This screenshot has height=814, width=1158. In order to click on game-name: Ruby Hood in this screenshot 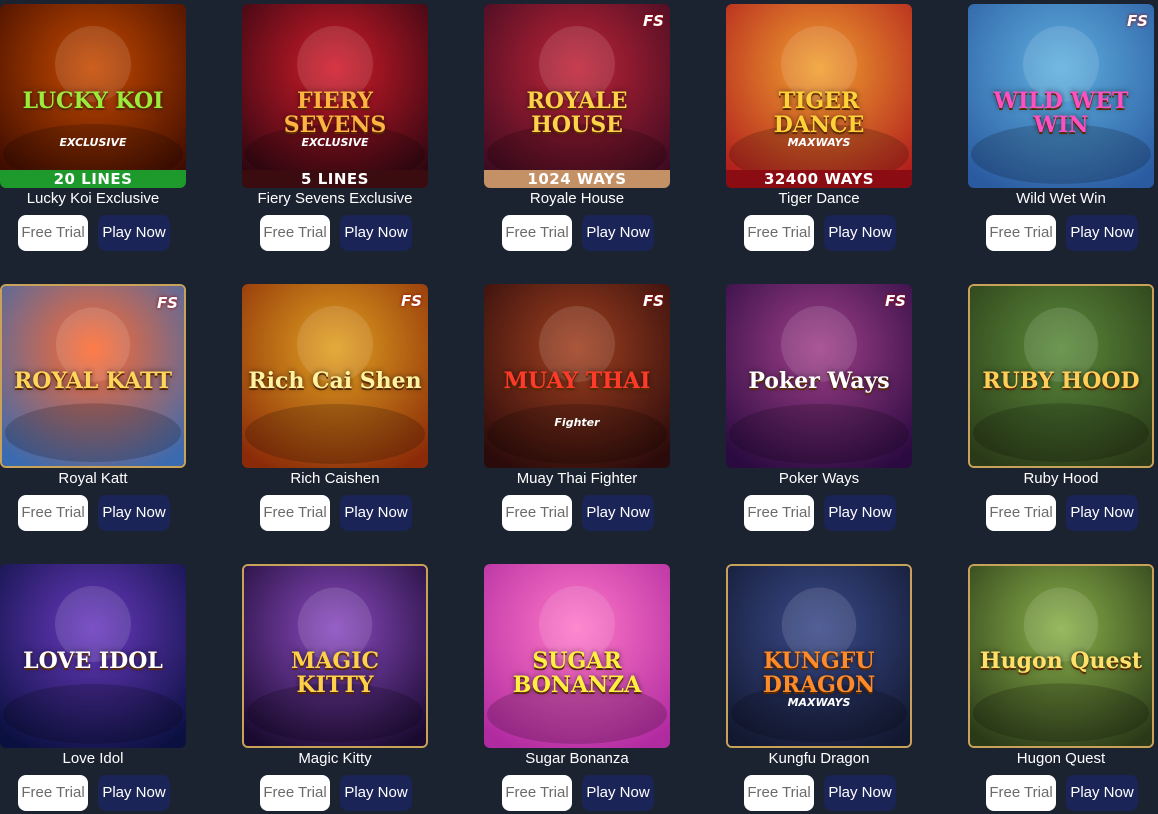, I will do `click(1061, 478)`.